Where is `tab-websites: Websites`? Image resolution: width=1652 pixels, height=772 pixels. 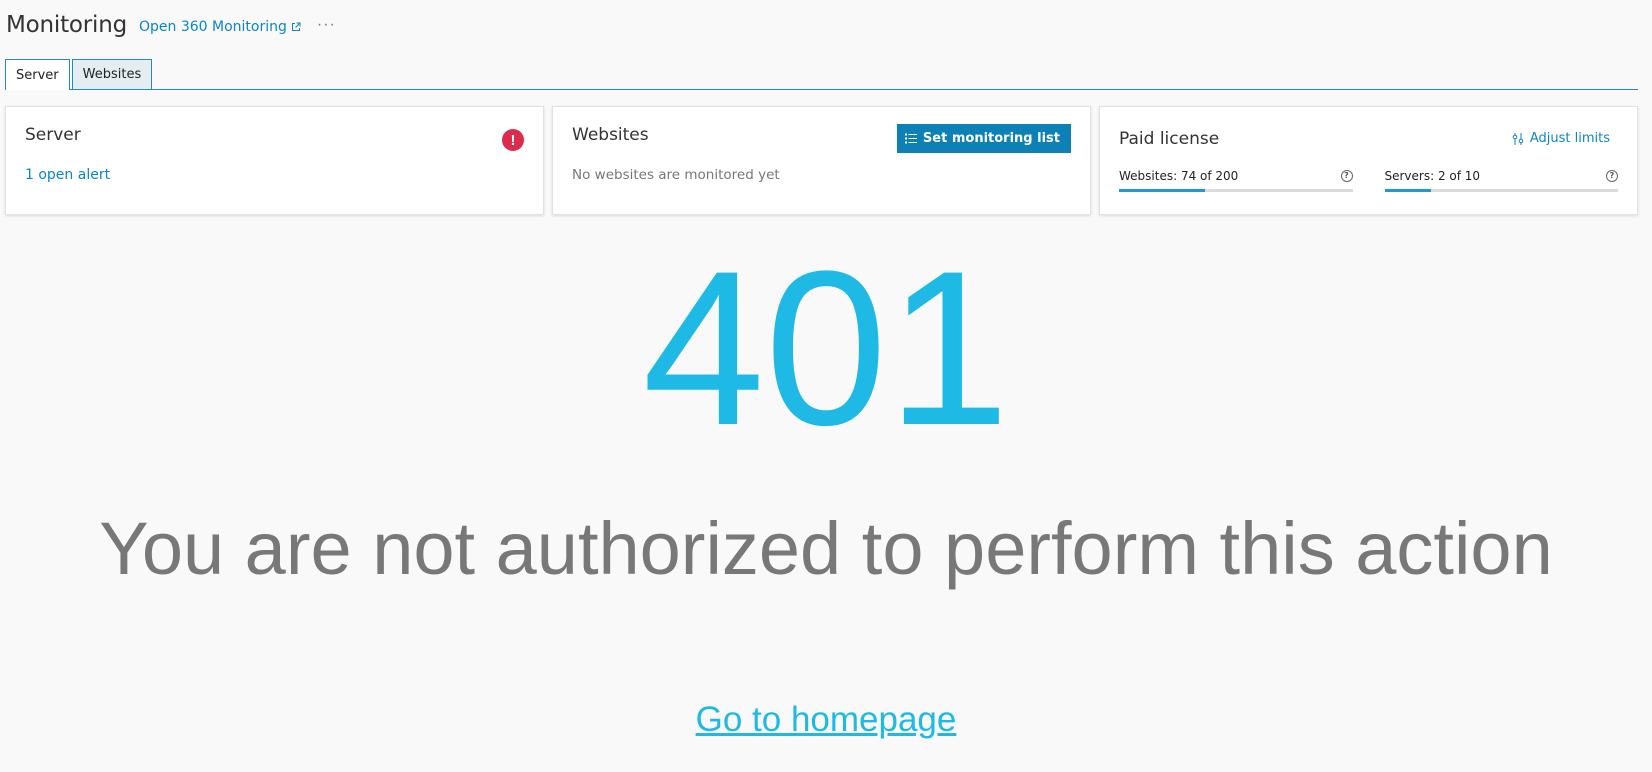
tab-websites: Websites is located at coordinates (112, 74).